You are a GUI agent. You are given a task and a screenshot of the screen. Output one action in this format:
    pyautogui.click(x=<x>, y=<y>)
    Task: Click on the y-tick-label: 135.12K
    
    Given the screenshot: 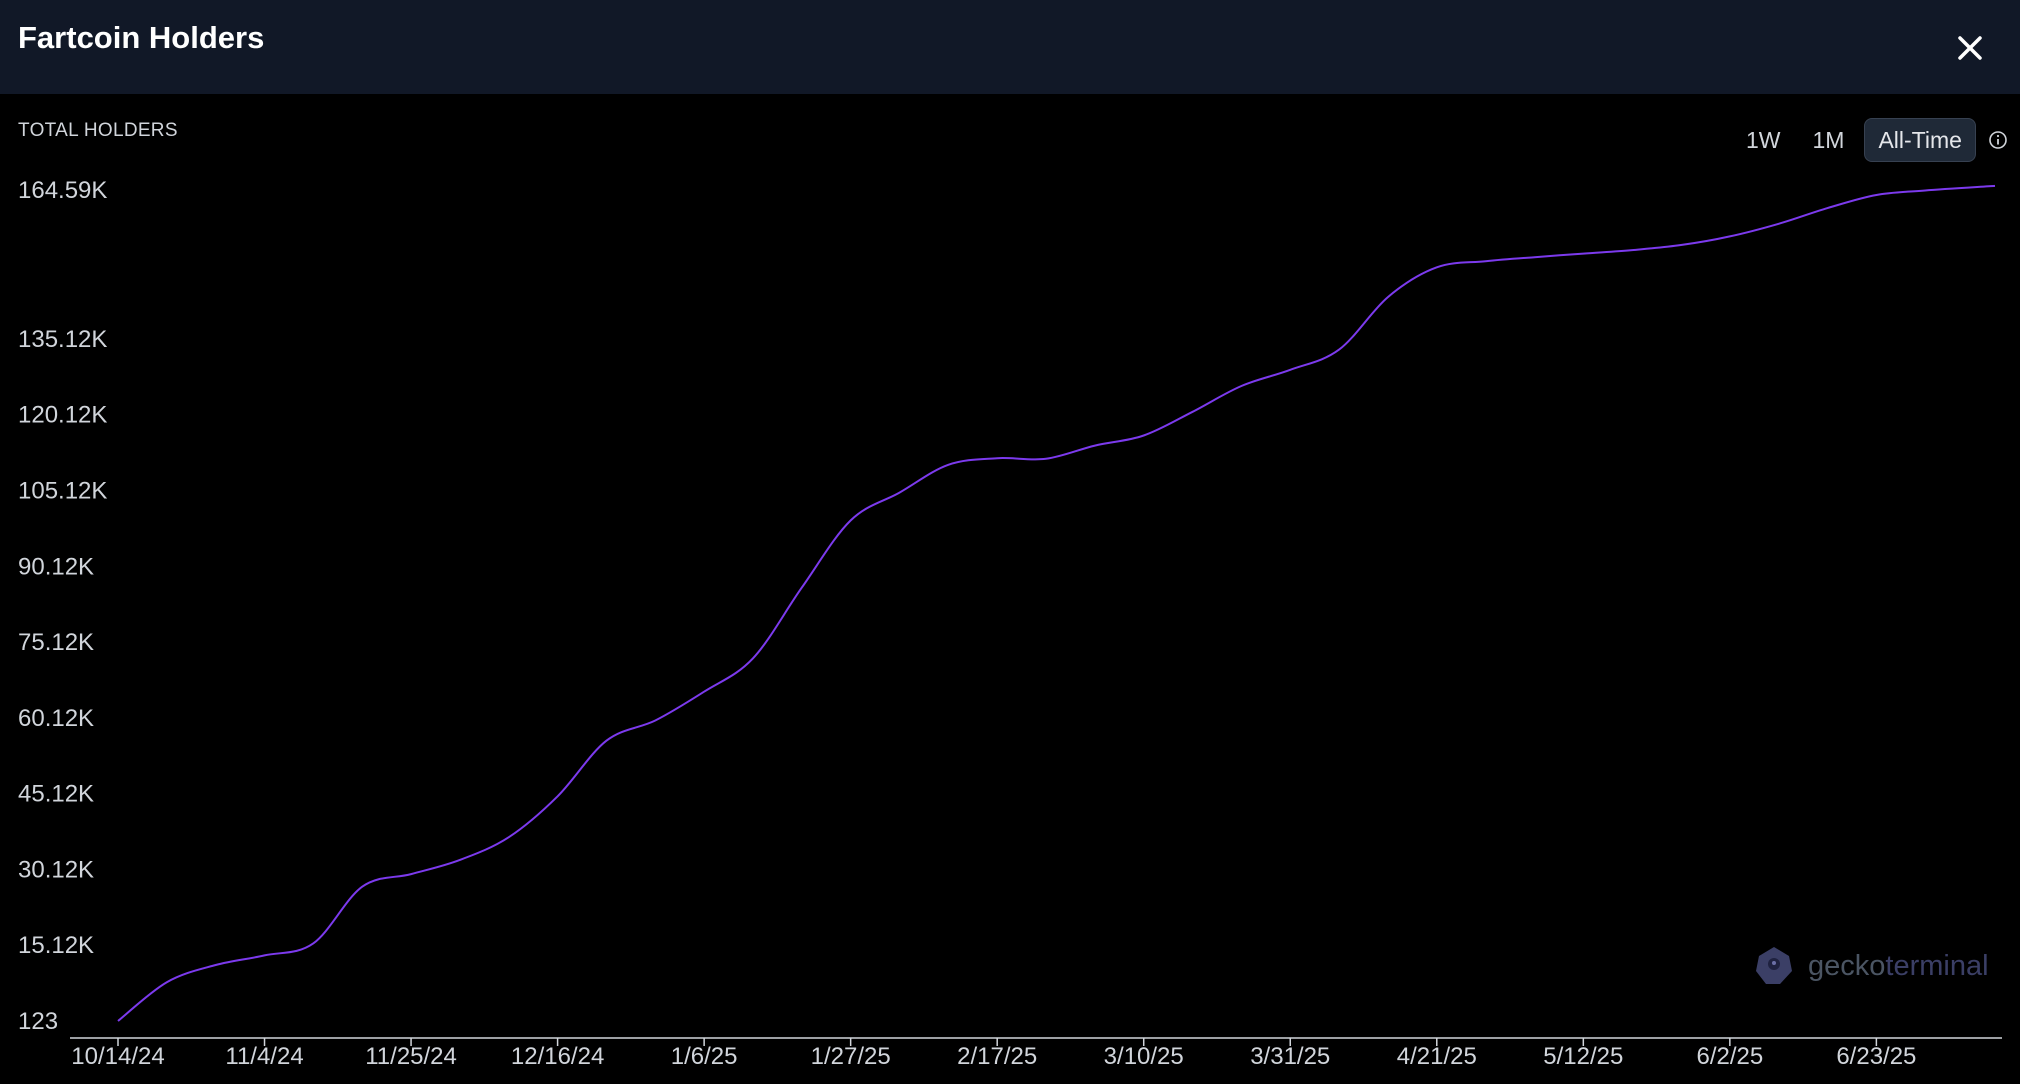 What is the action you would take?
    pyautogui.click(x=62, y=339)
    